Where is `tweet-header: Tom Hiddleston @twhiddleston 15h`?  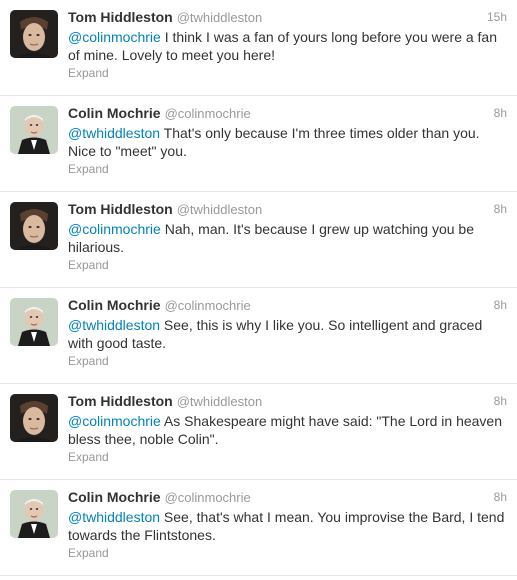
tweet-header: Tom Hiddleston @twhiddleston 15h is located at coordinates (287, 18).